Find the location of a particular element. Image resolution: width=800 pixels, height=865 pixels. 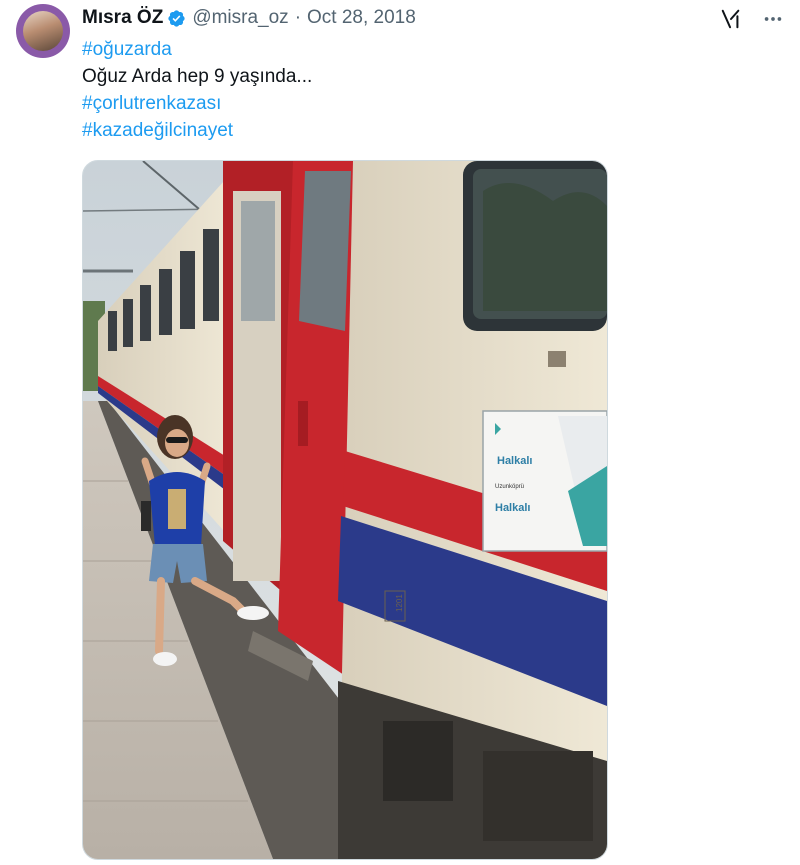

hashtag-link: #kazadeğilcinayet is located at coordinates (197, 130).